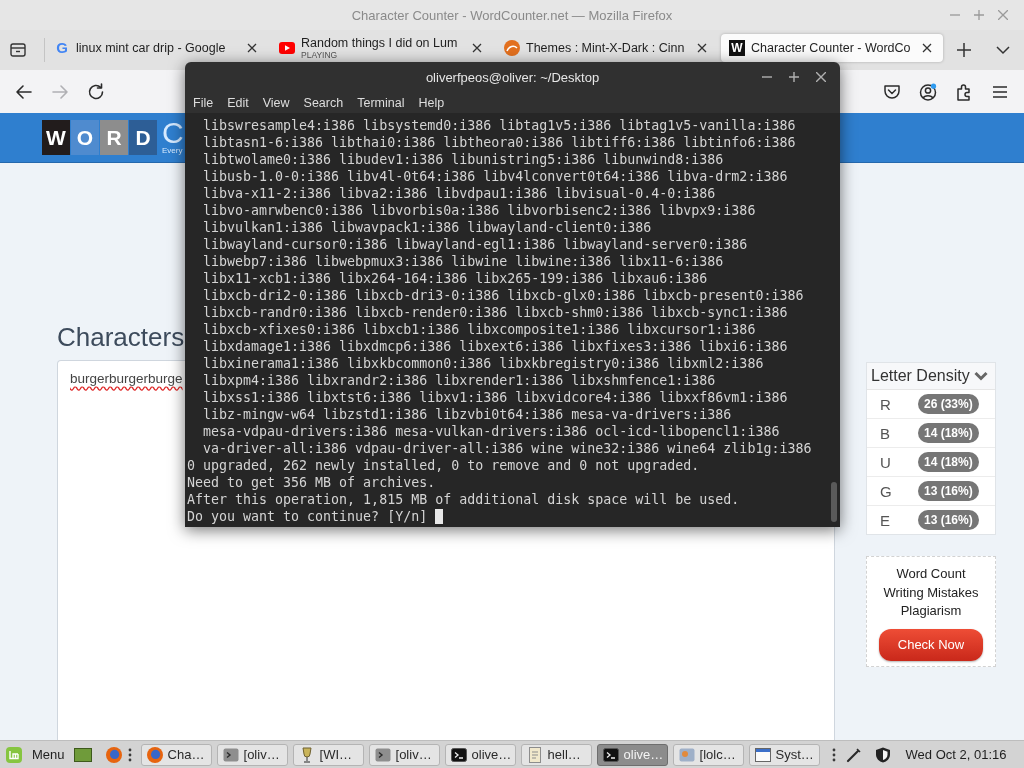  Describe the element at coordinates (323, 102) in the screenshot. I see `menu-item: Search` at that location.